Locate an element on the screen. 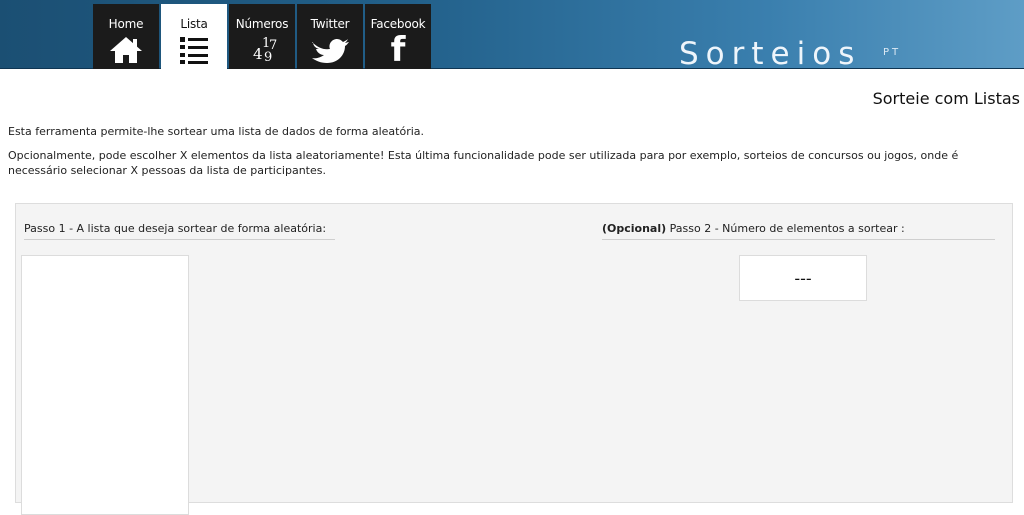 The height and width of the screenshot is (515, 1024). nav-tab-twitter-label: Twitter is located at coordinates (330, 24).